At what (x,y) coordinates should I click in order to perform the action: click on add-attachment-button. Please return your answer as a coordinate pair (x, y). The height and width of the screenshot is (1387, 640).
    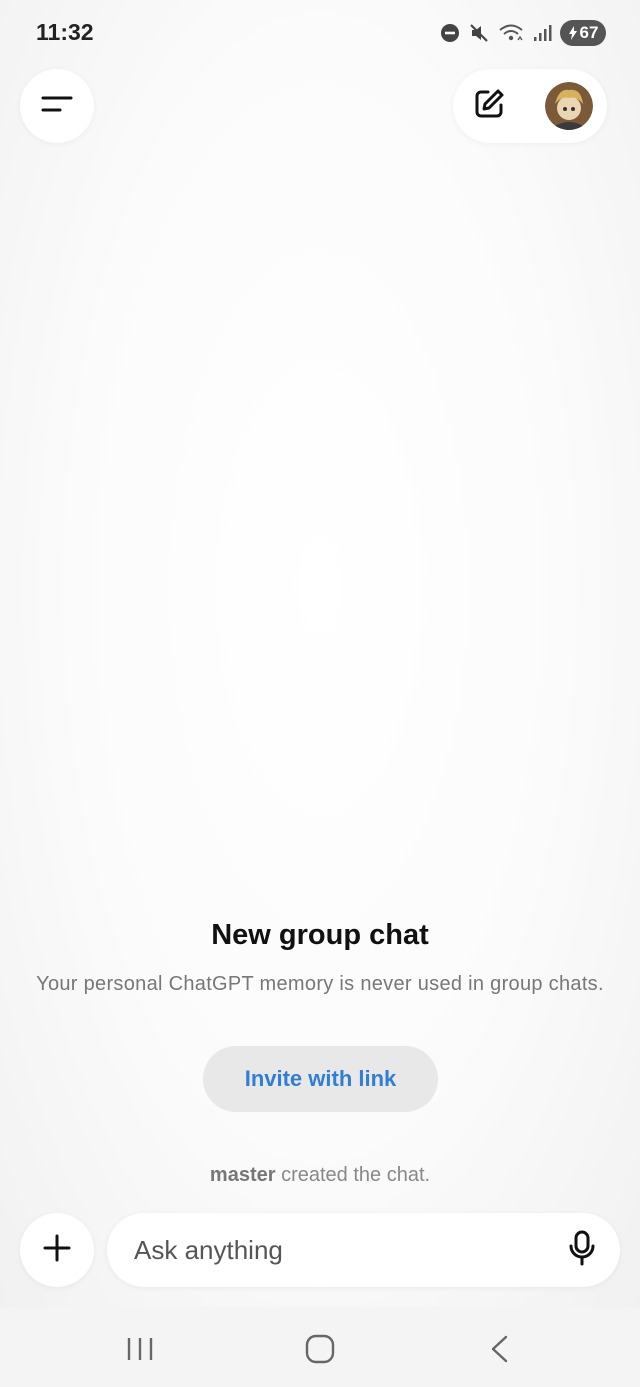
    Looking at the image, I should click on (57, 1250).